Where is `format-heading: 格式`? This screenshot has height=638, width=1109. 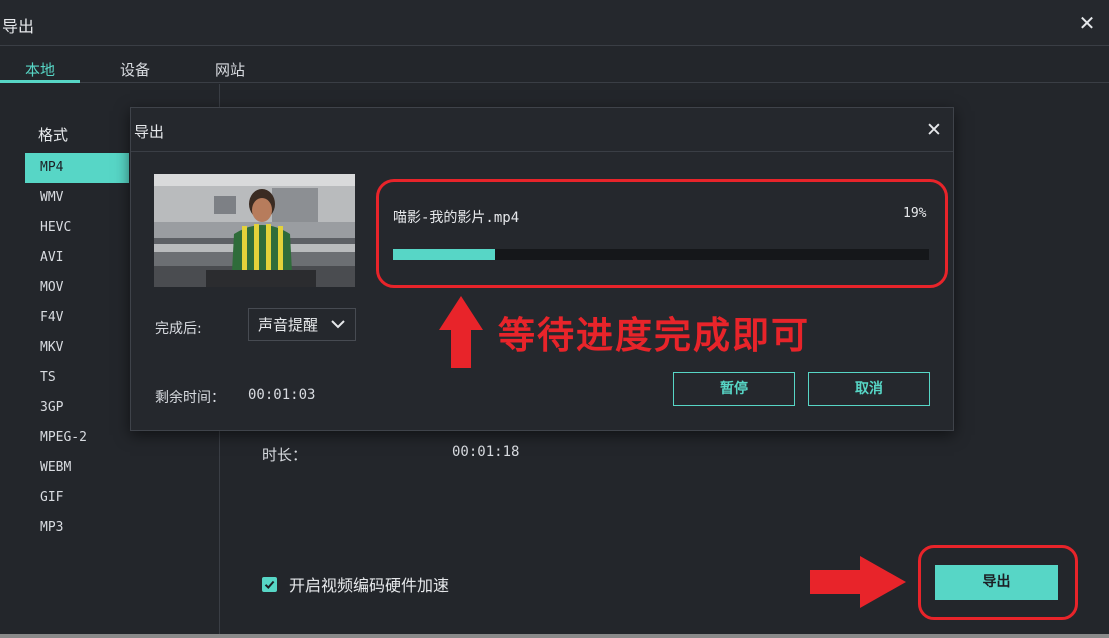 format-heading: 格式 is located at coordinates (53, 135).